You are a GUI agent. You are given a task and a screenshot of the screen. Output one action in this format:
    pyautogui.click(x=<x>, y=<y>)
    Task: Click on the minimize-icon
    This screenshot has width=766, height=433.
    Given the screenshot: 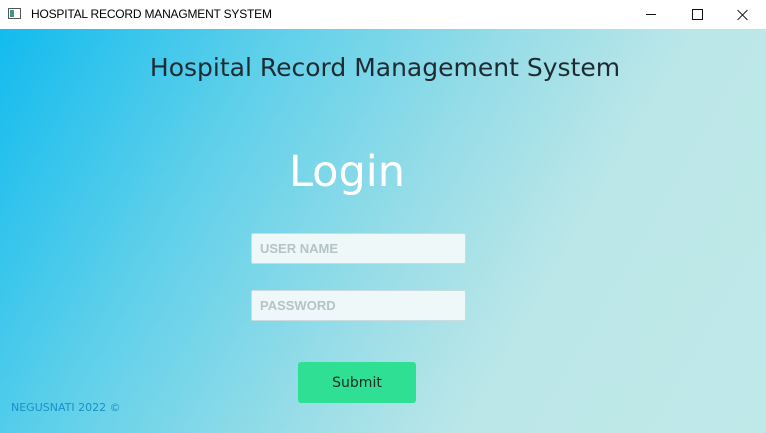 What is the action you would take?
    pyautogui.click(x=651, y=14)
    